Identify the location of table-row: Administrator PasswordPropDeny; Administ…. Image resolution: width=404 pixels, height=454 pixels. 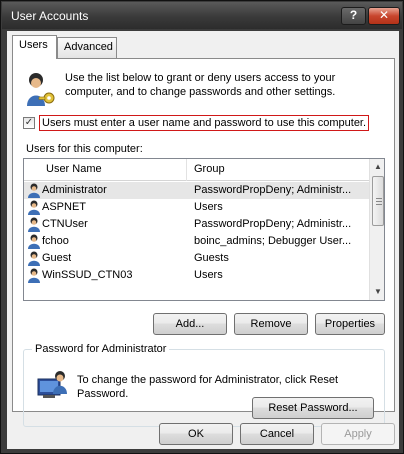
(196, 190).